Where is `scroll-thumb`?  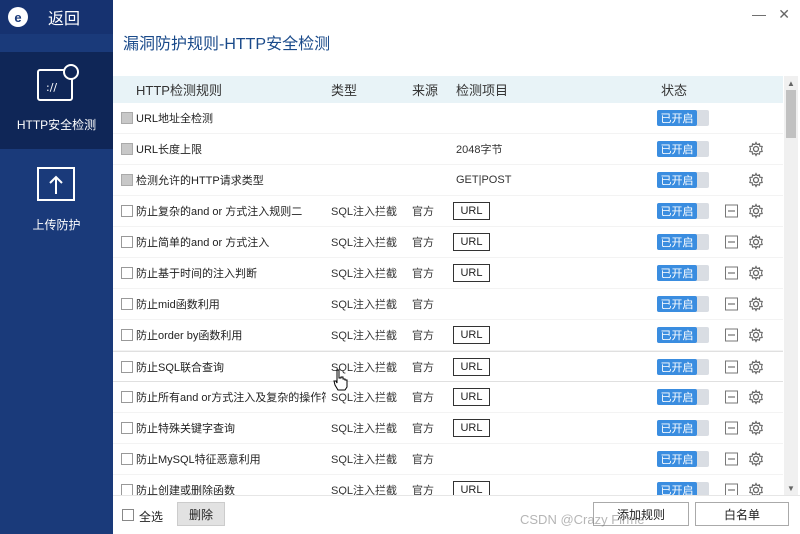
scroll-thumb is located at coordinates (791, 114).